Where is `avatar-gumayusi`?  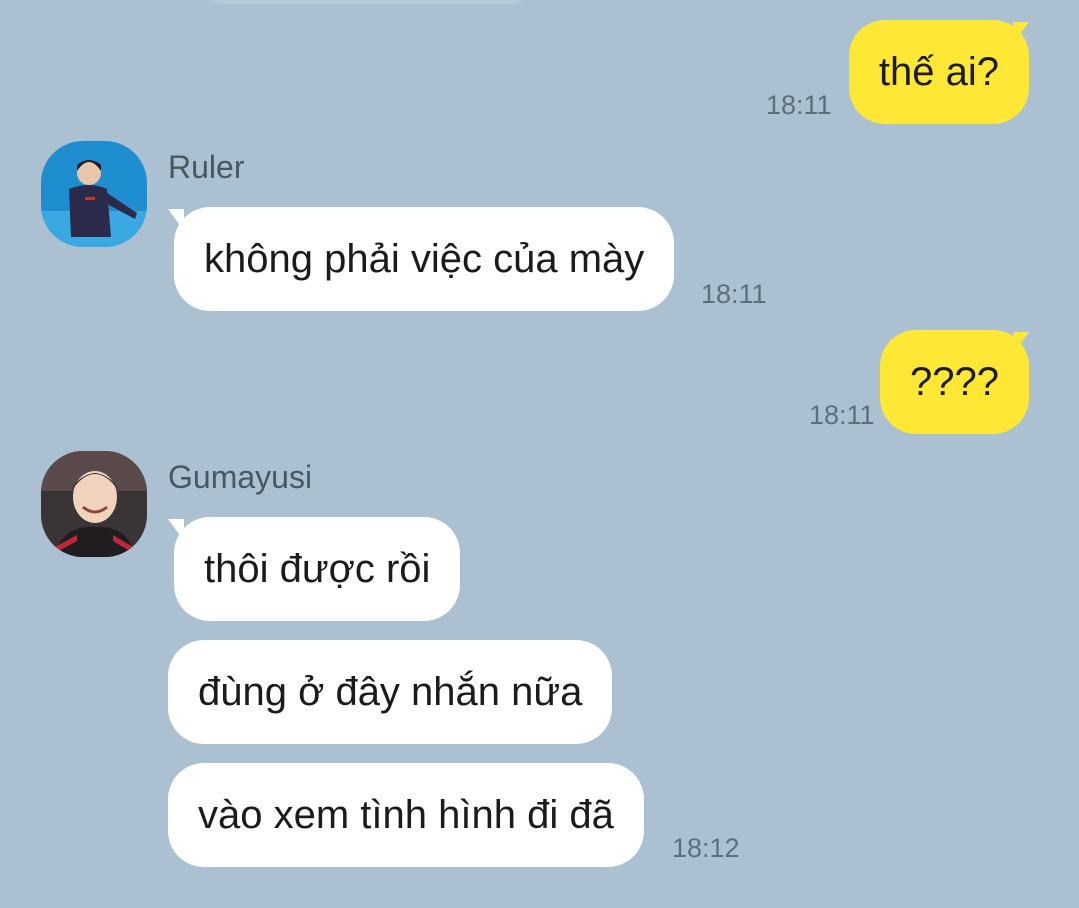 avatar-gumayusi is located at coordinates (94, 504).